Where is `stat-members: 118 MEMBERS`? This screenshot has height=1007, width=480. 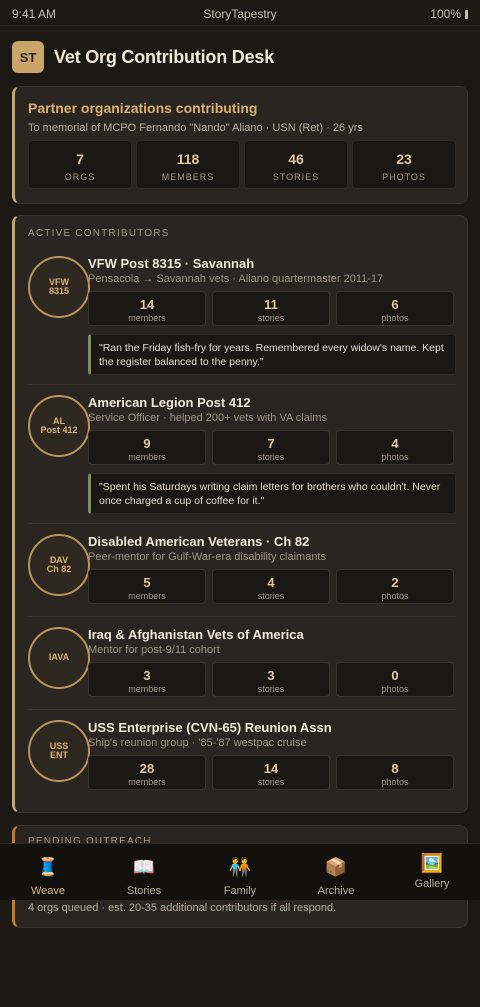
stat-members: 118 MEMBERS is located at coordinates (188, 164).